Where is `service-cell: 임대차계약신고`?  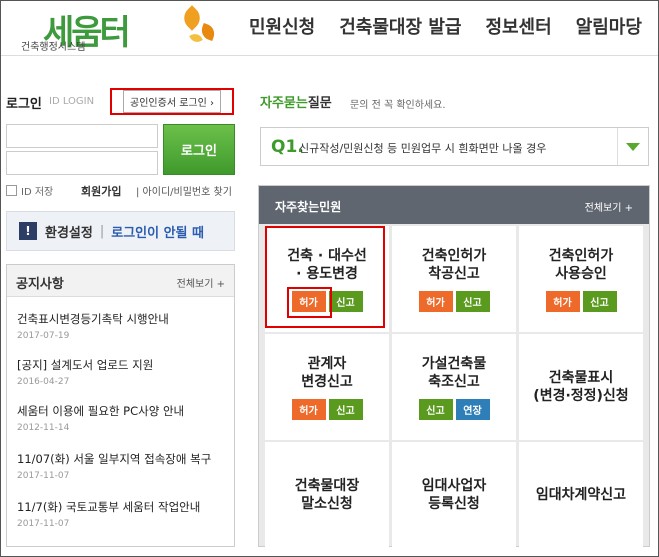 service-cell: 임대차계약신고 is located at coordinates (581, 495).